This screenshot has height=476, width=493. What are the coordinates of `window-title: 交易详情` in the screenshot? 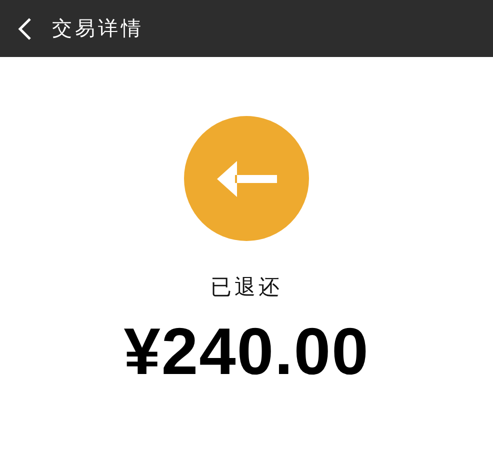 It's located at (98, 28).